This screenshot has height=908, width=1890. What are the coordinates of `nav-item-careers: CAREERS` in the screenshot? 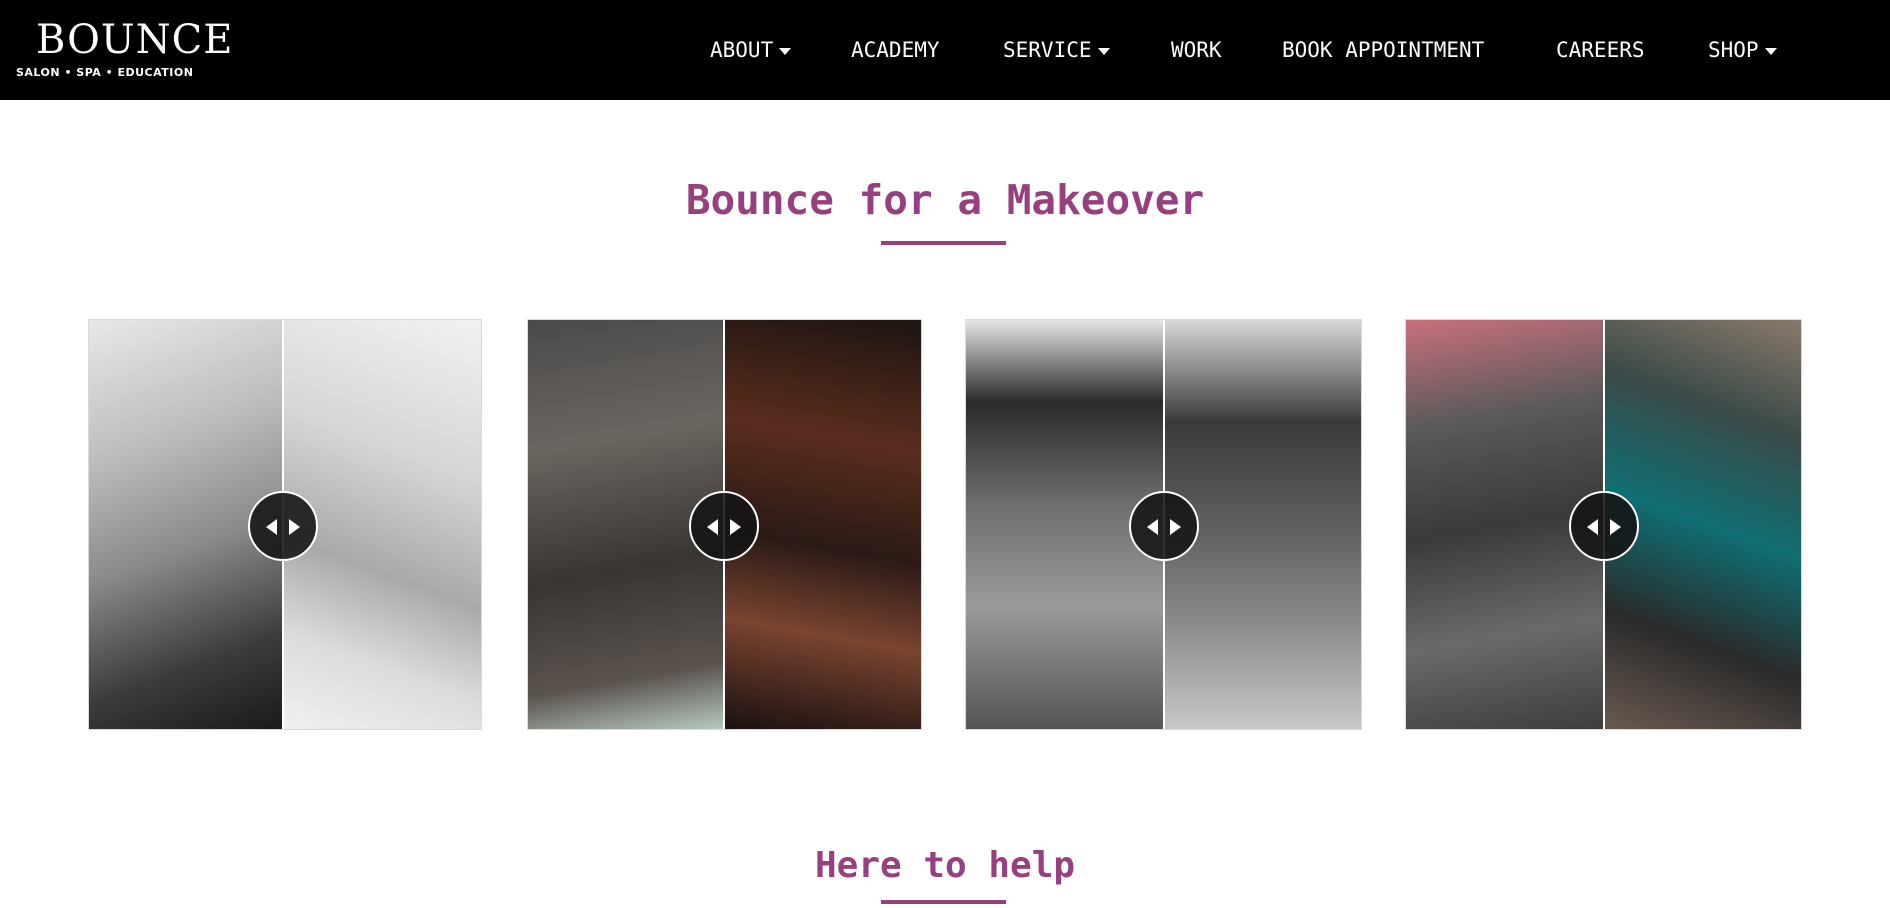 It's located at (1600, 50).